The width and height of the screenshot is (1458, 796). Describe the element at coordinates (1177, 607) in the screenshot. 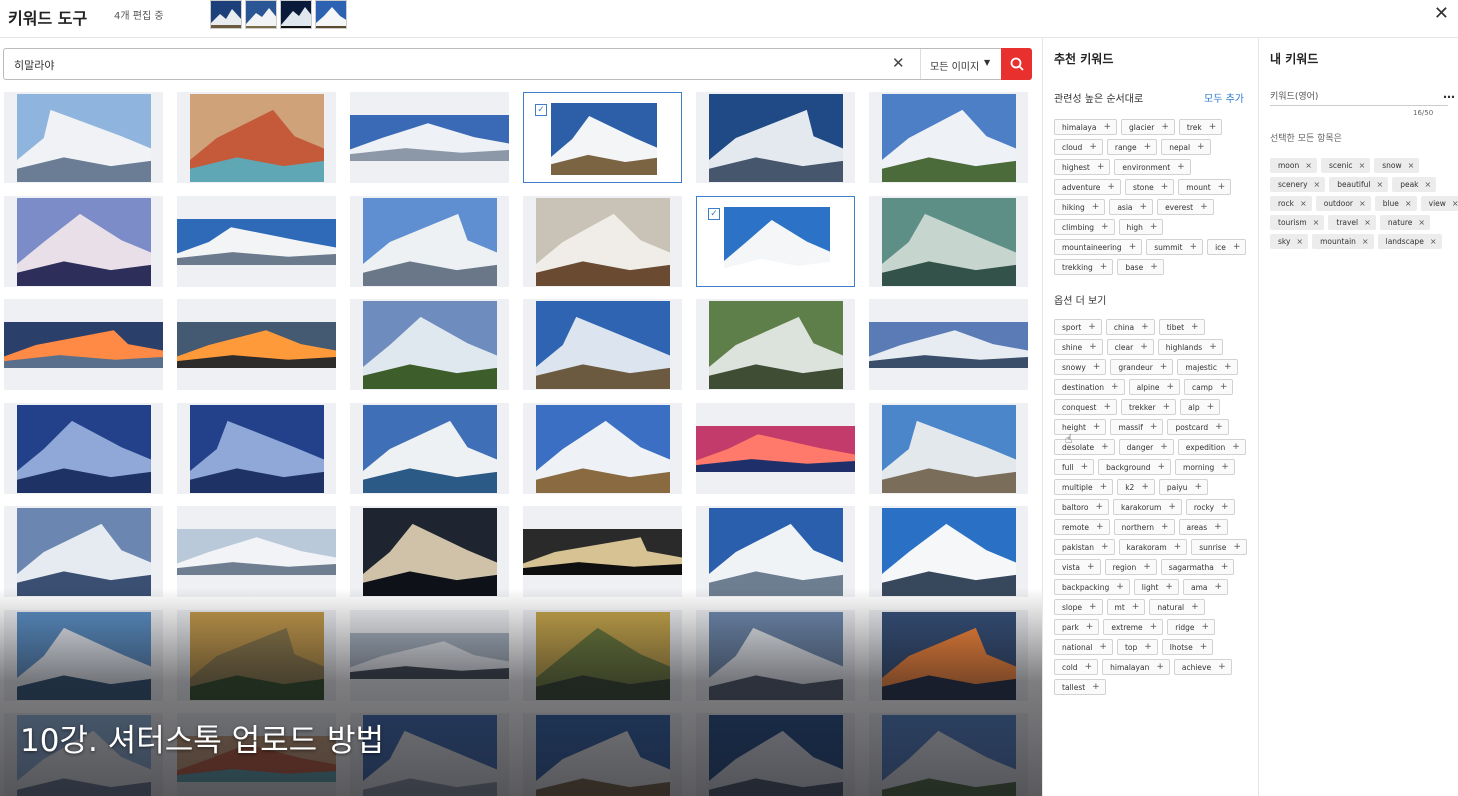

I see `keyword-chip: natural +` at that location.